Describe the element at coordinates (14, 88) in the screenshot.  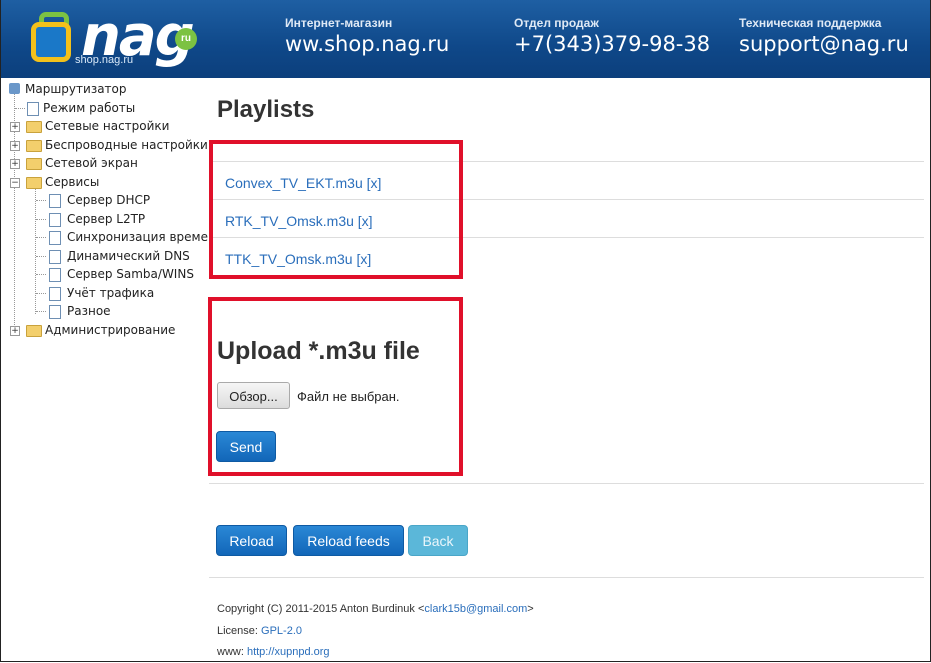
I see `computer-icon` at that location.